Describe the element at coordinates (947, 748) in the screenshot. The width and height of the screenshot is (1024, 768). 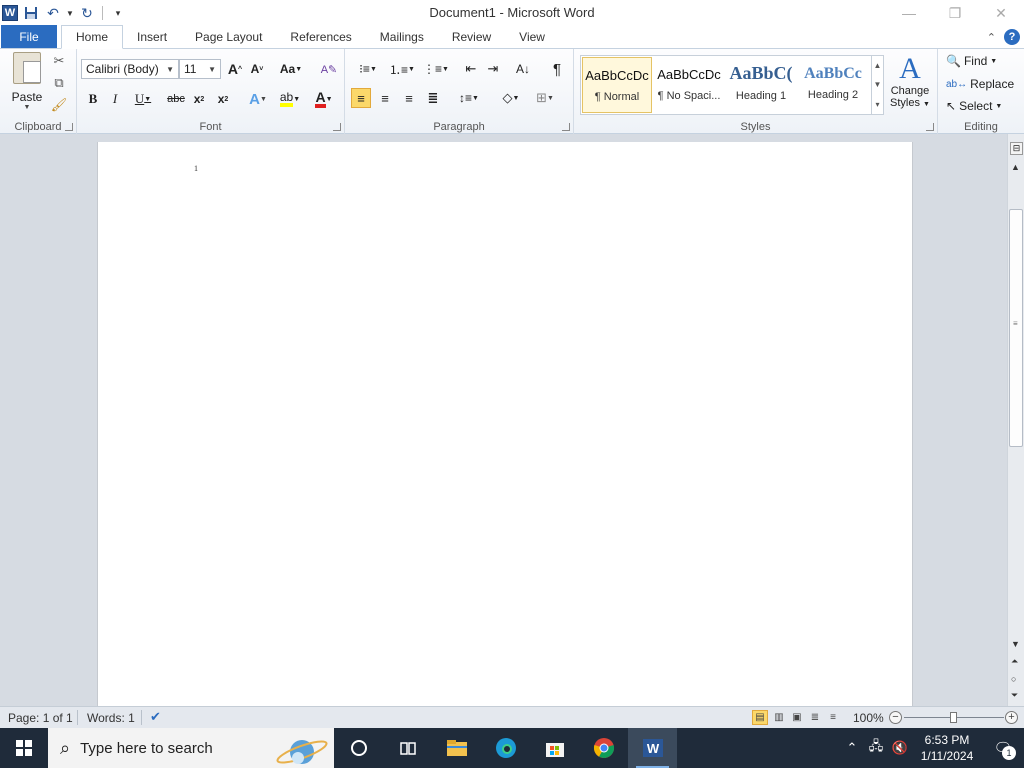
I see `clock: 6:53 PM 1/11/2024` at that location.